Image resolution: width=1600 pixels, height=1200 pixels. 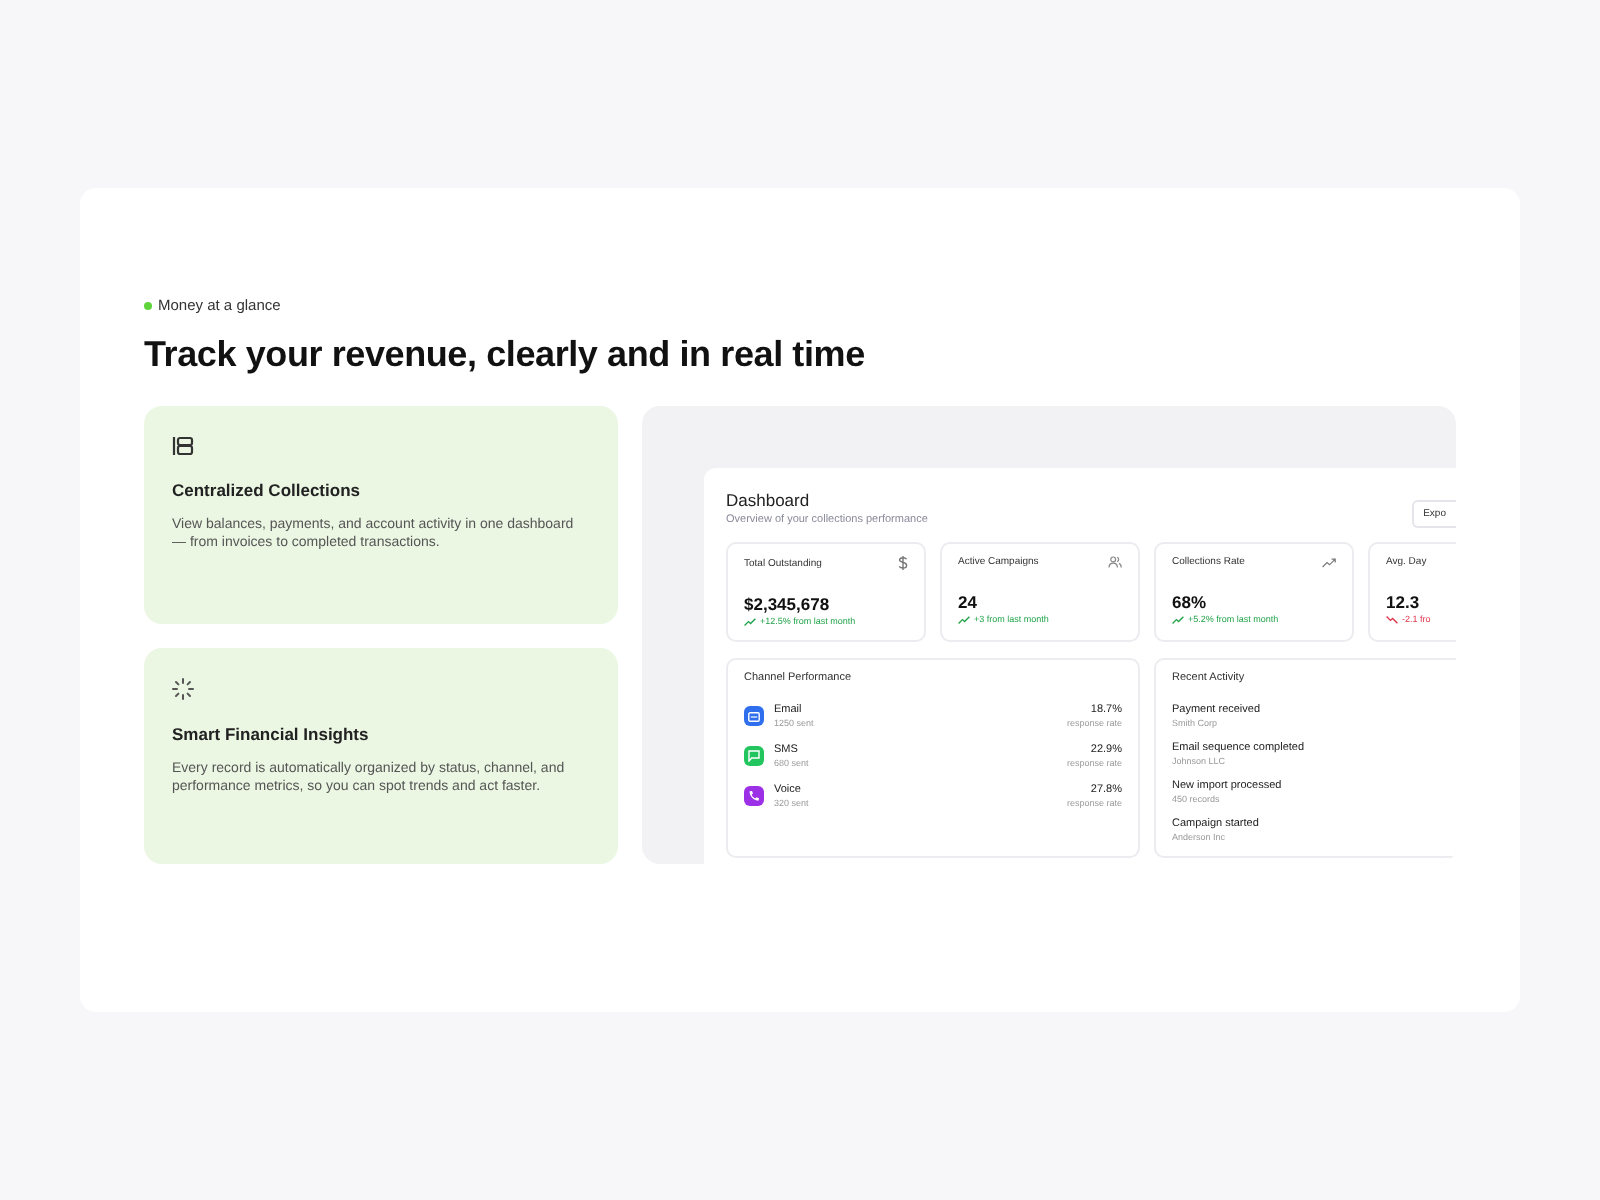 What do you see at coordinates (267, 490) in the screenshot?
I see `feature-title: Centralized Collections` at bounding box center [267, 490].